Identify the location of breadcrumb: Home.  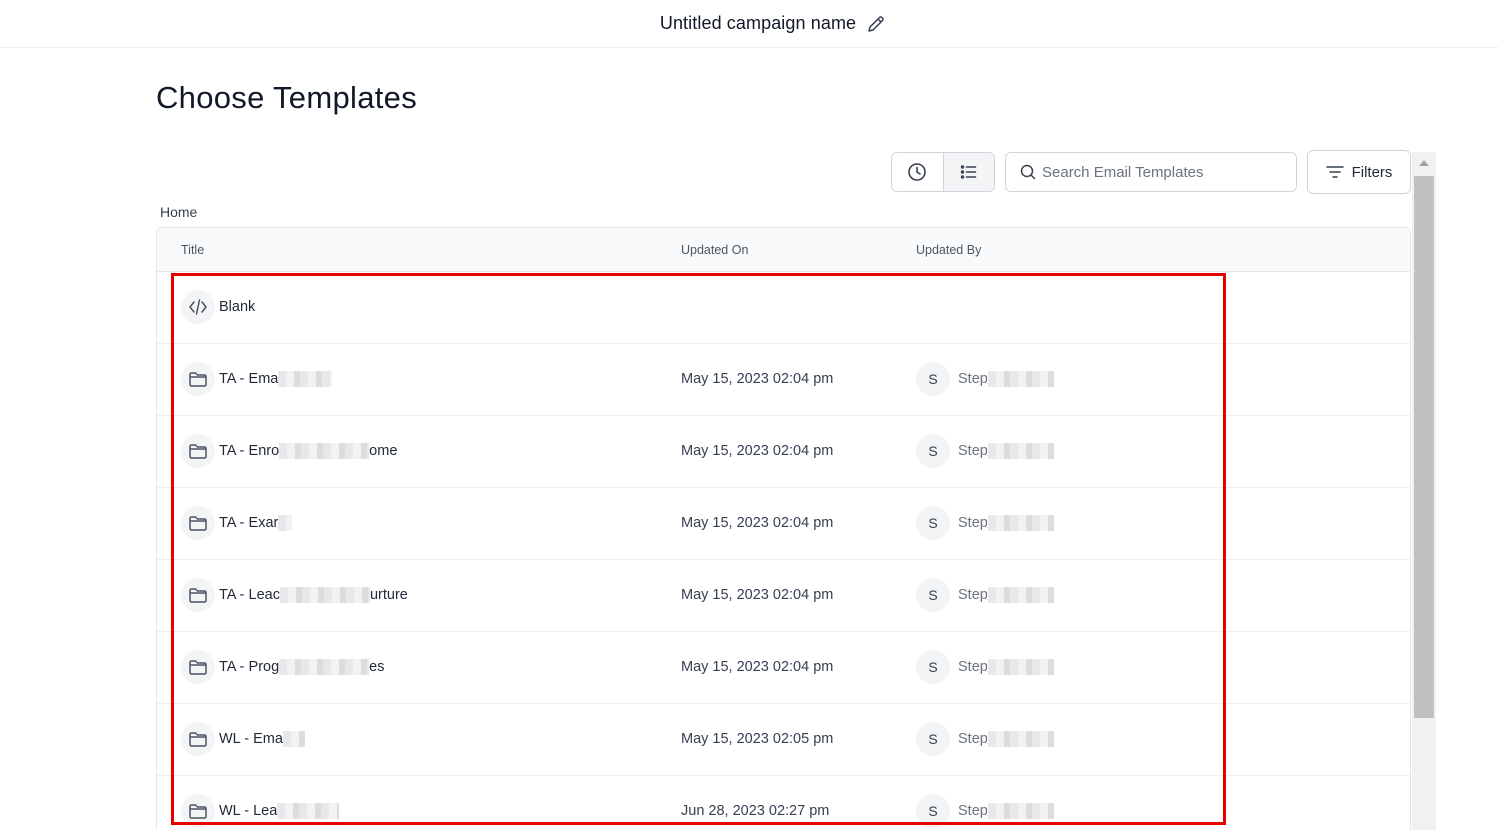
(178, 212).